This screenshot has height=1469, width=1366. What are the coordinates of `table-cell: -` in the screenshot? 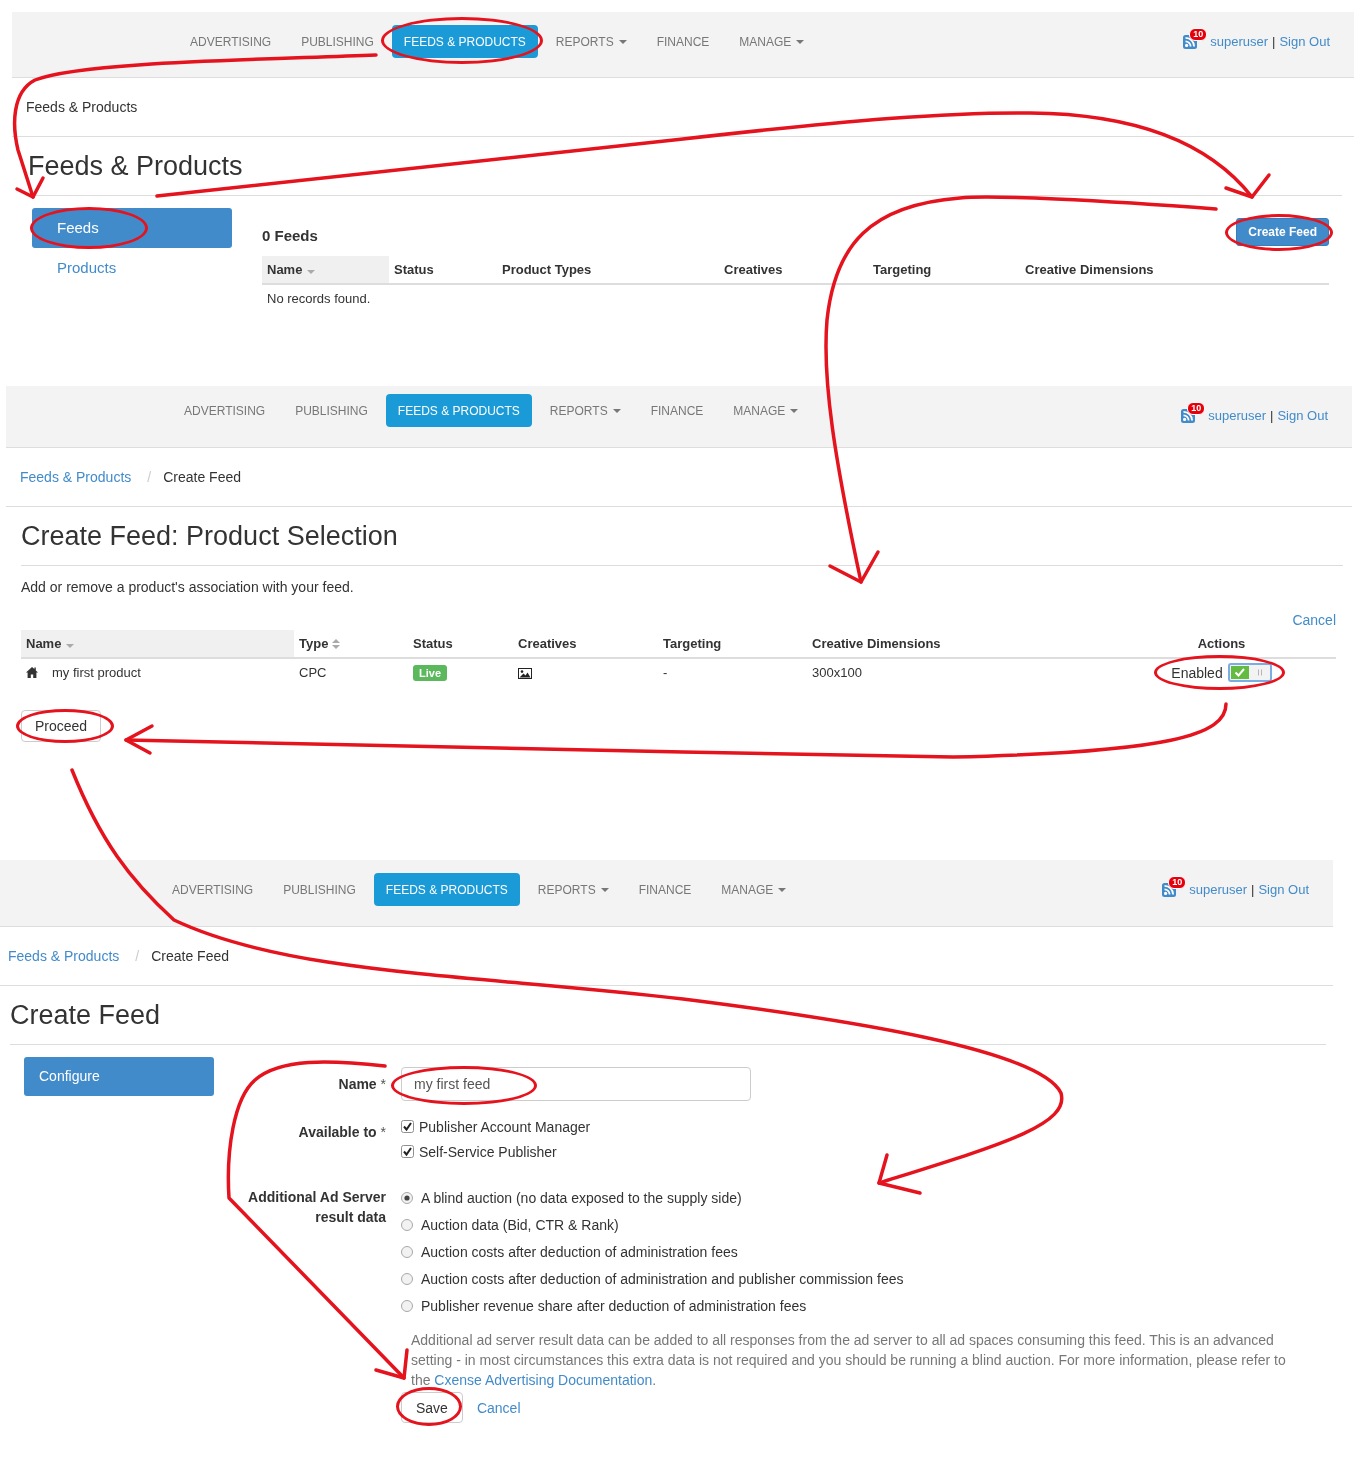 It's located at (732, 672).